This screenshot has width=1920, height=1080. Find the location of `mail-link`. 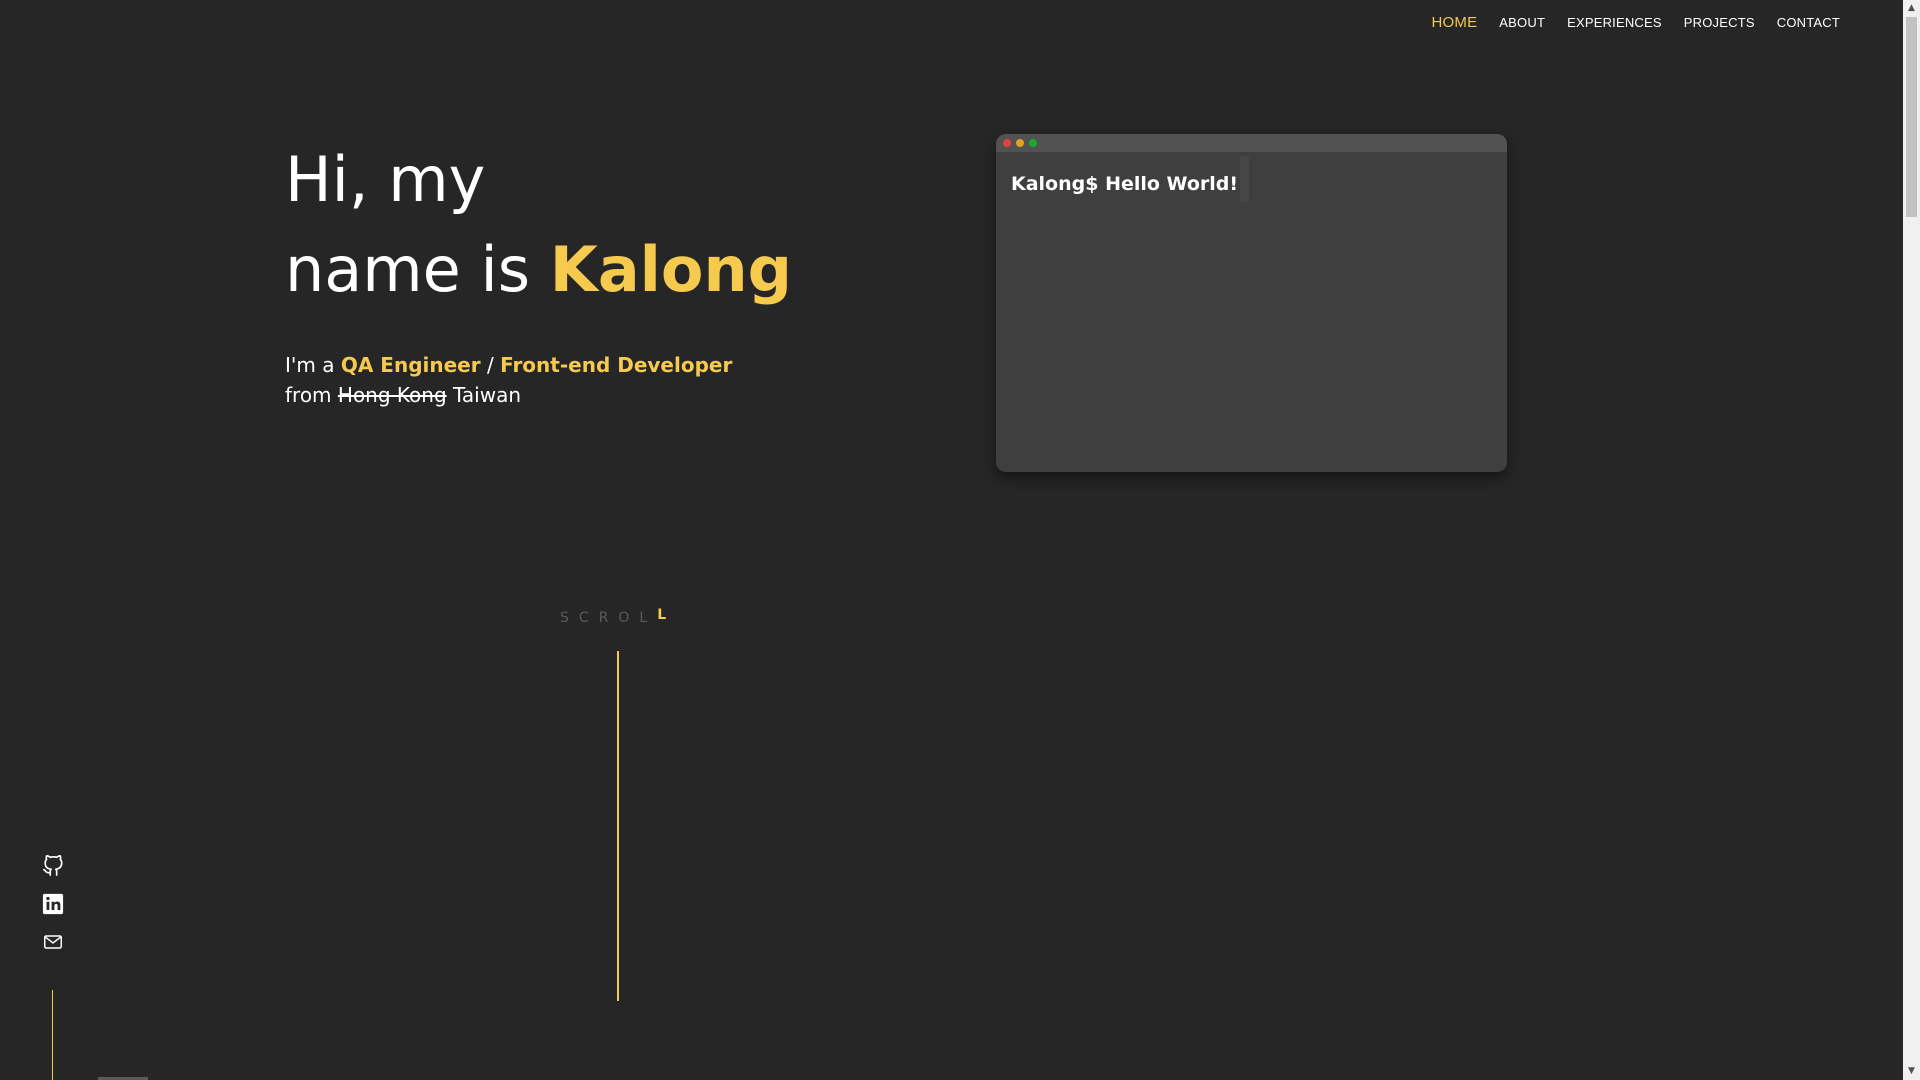

mail-link is located at coordinates (53, 942).